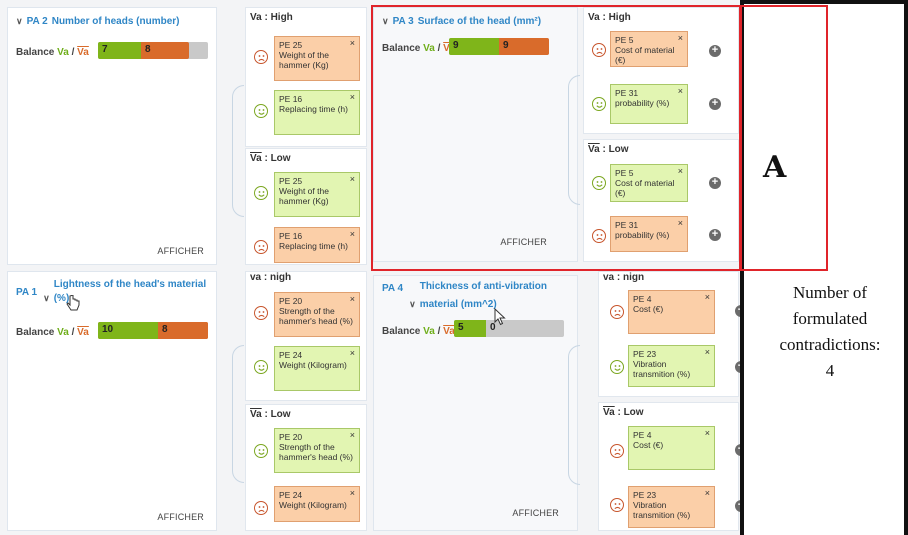 The height and width of the screenshot is (535, 908). What do you see at coordinates (509, 328) in the screenshot?
I see `pa4-balance-bar: 5 0` at bounding box center [509, 328].